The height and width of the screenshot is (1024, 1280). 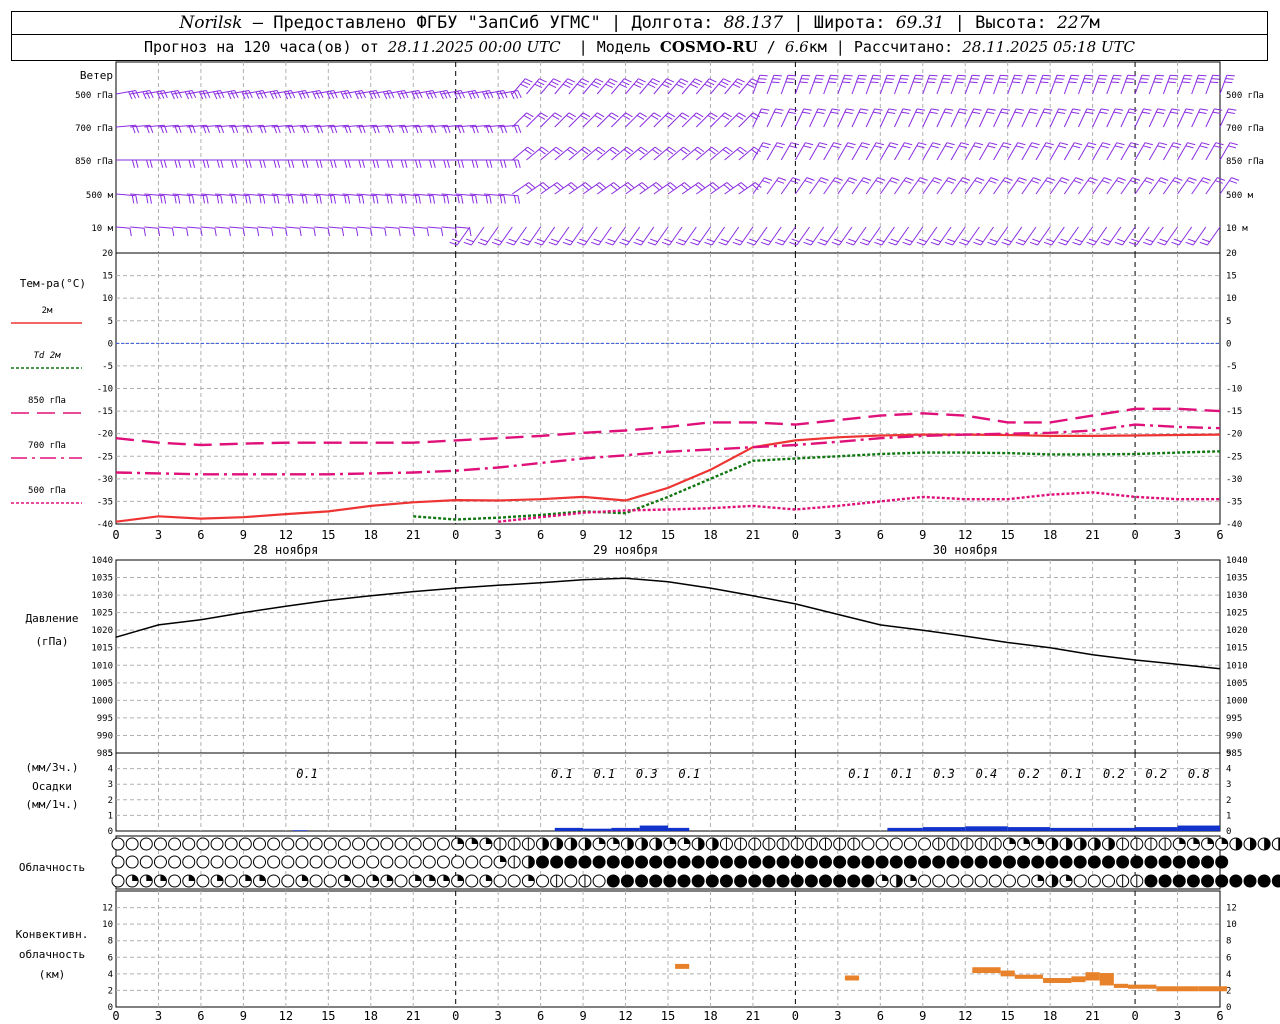 I want to click on temp-panel-label: Тем-ра(°C), so click(x=53, y=283).